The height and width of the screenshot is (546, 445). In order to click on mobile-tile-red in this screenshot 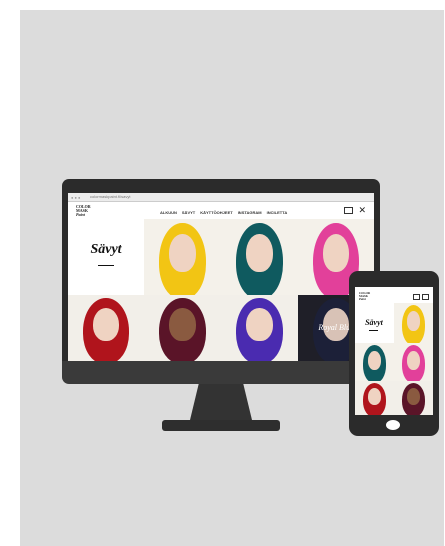, I will do `click(374, 398)`.